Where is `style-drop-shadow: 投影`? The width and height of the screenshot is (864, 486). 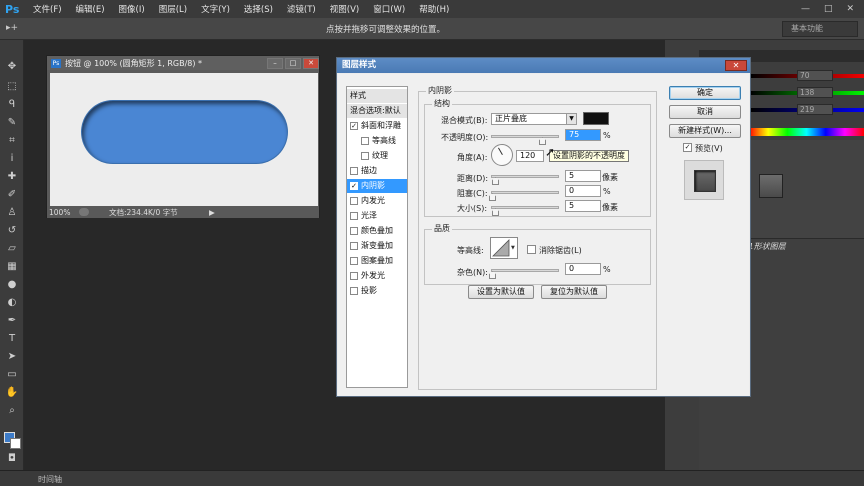 style-drop-shadow: 投影 is located at coordinates (377, 291).